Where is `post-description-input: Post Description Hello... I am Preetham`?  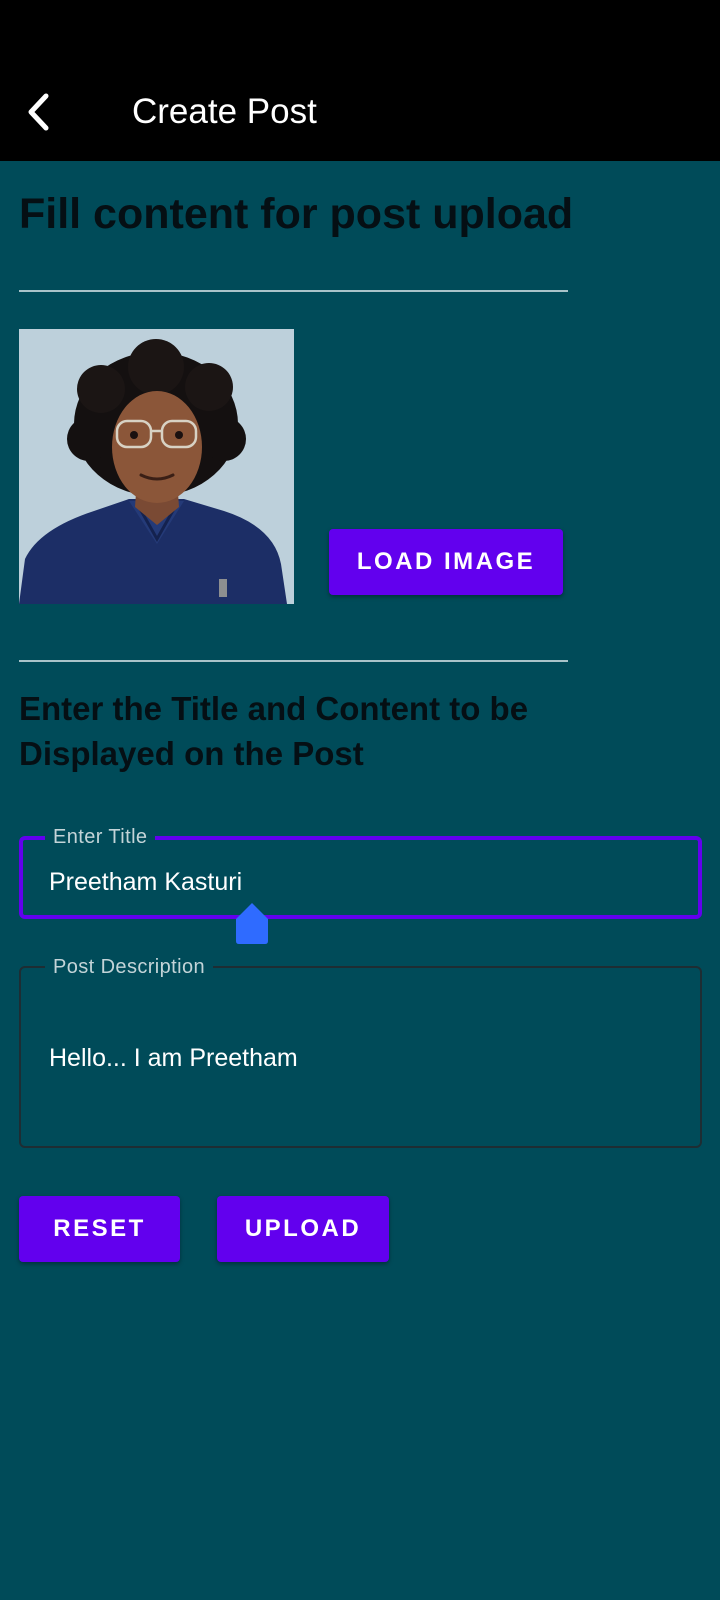 post-description-input: Post Description Hello... I am Preetham is located at coordinates (360, 1051).